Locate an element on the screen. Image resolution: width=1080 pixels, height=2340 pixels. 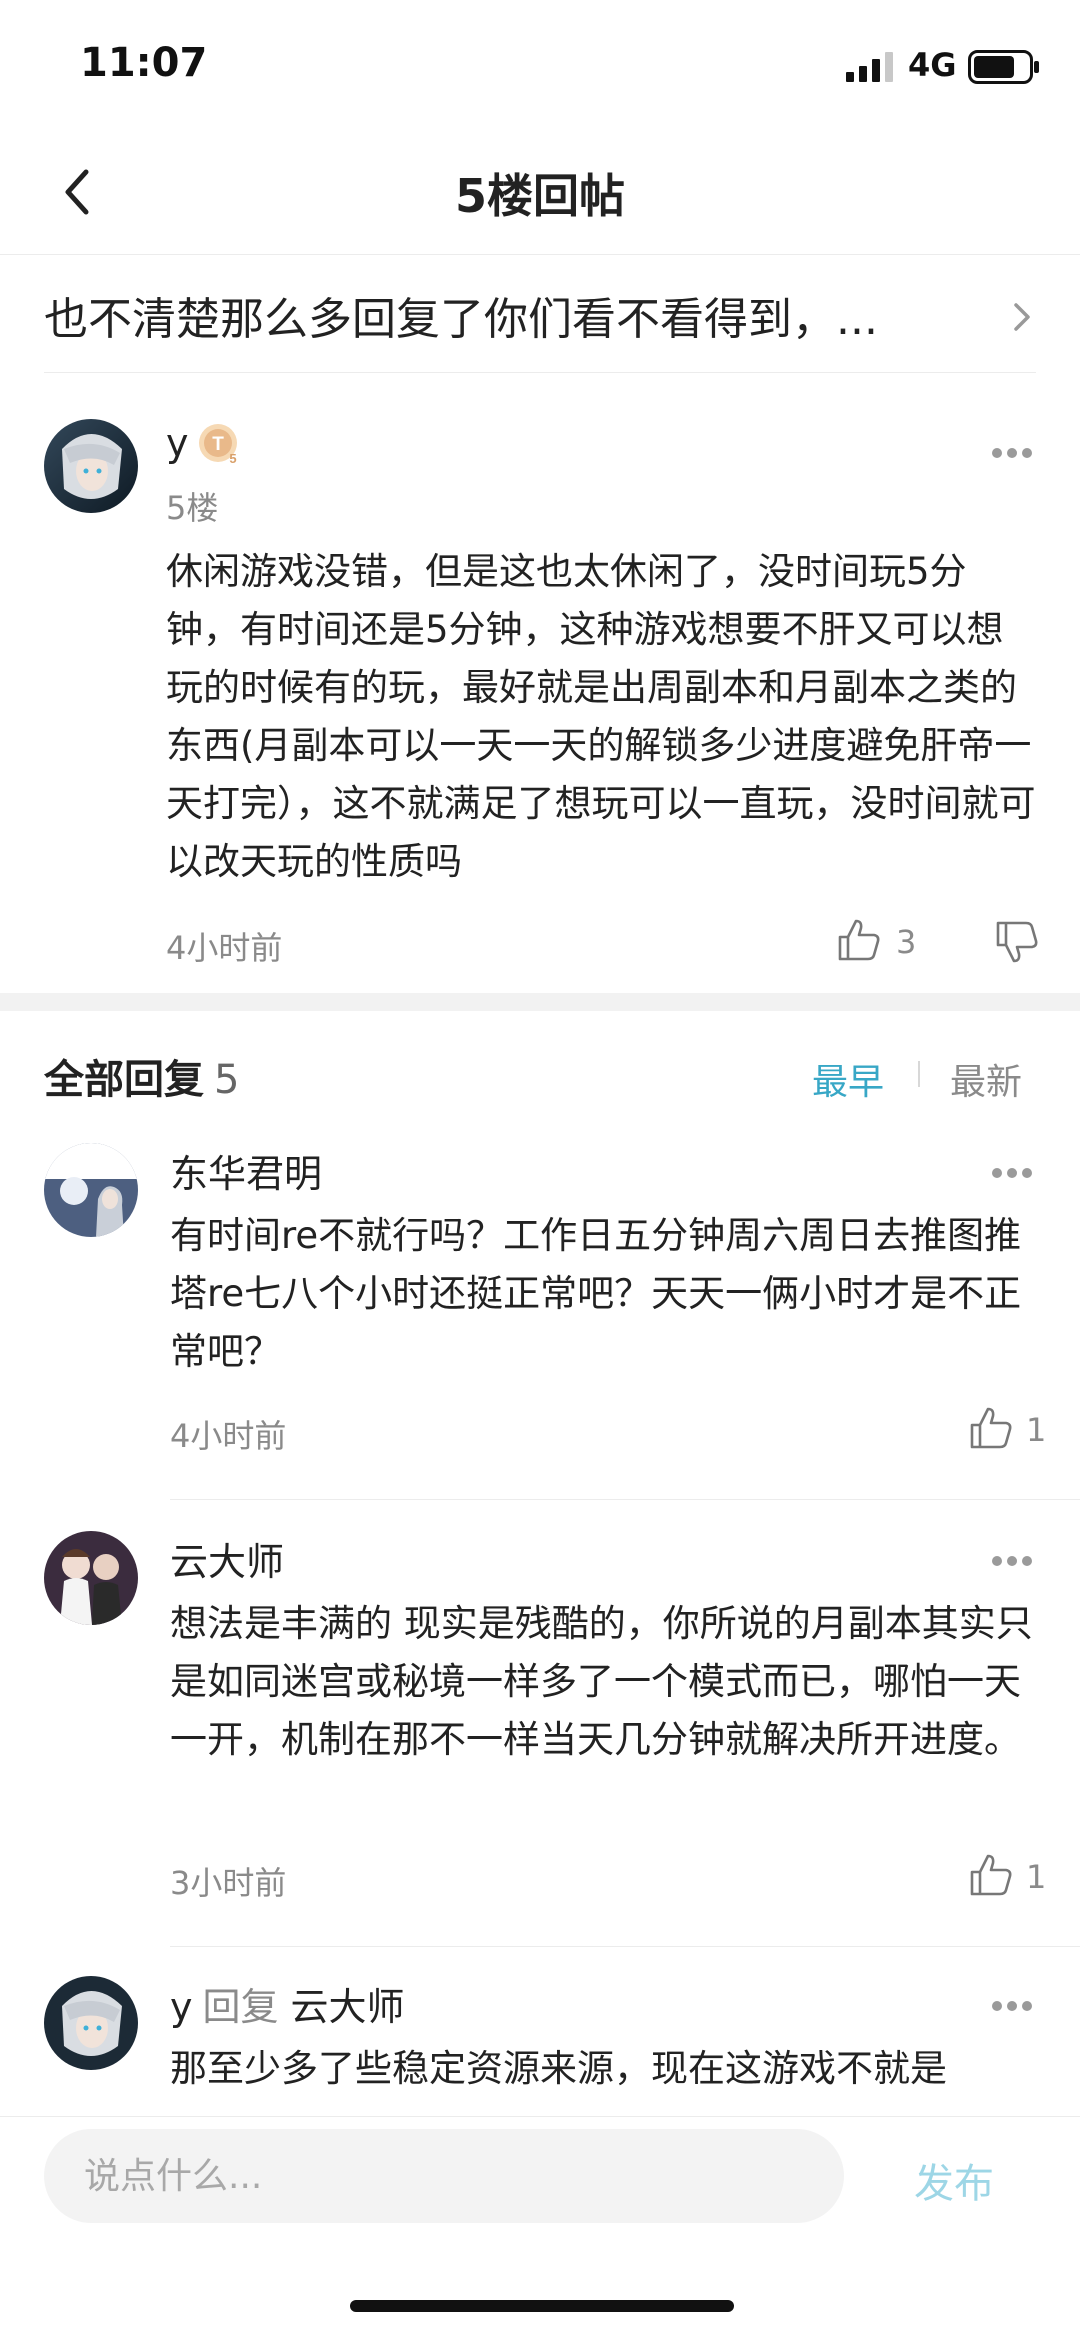
svg-text: T is located at coordinates (218, 444).